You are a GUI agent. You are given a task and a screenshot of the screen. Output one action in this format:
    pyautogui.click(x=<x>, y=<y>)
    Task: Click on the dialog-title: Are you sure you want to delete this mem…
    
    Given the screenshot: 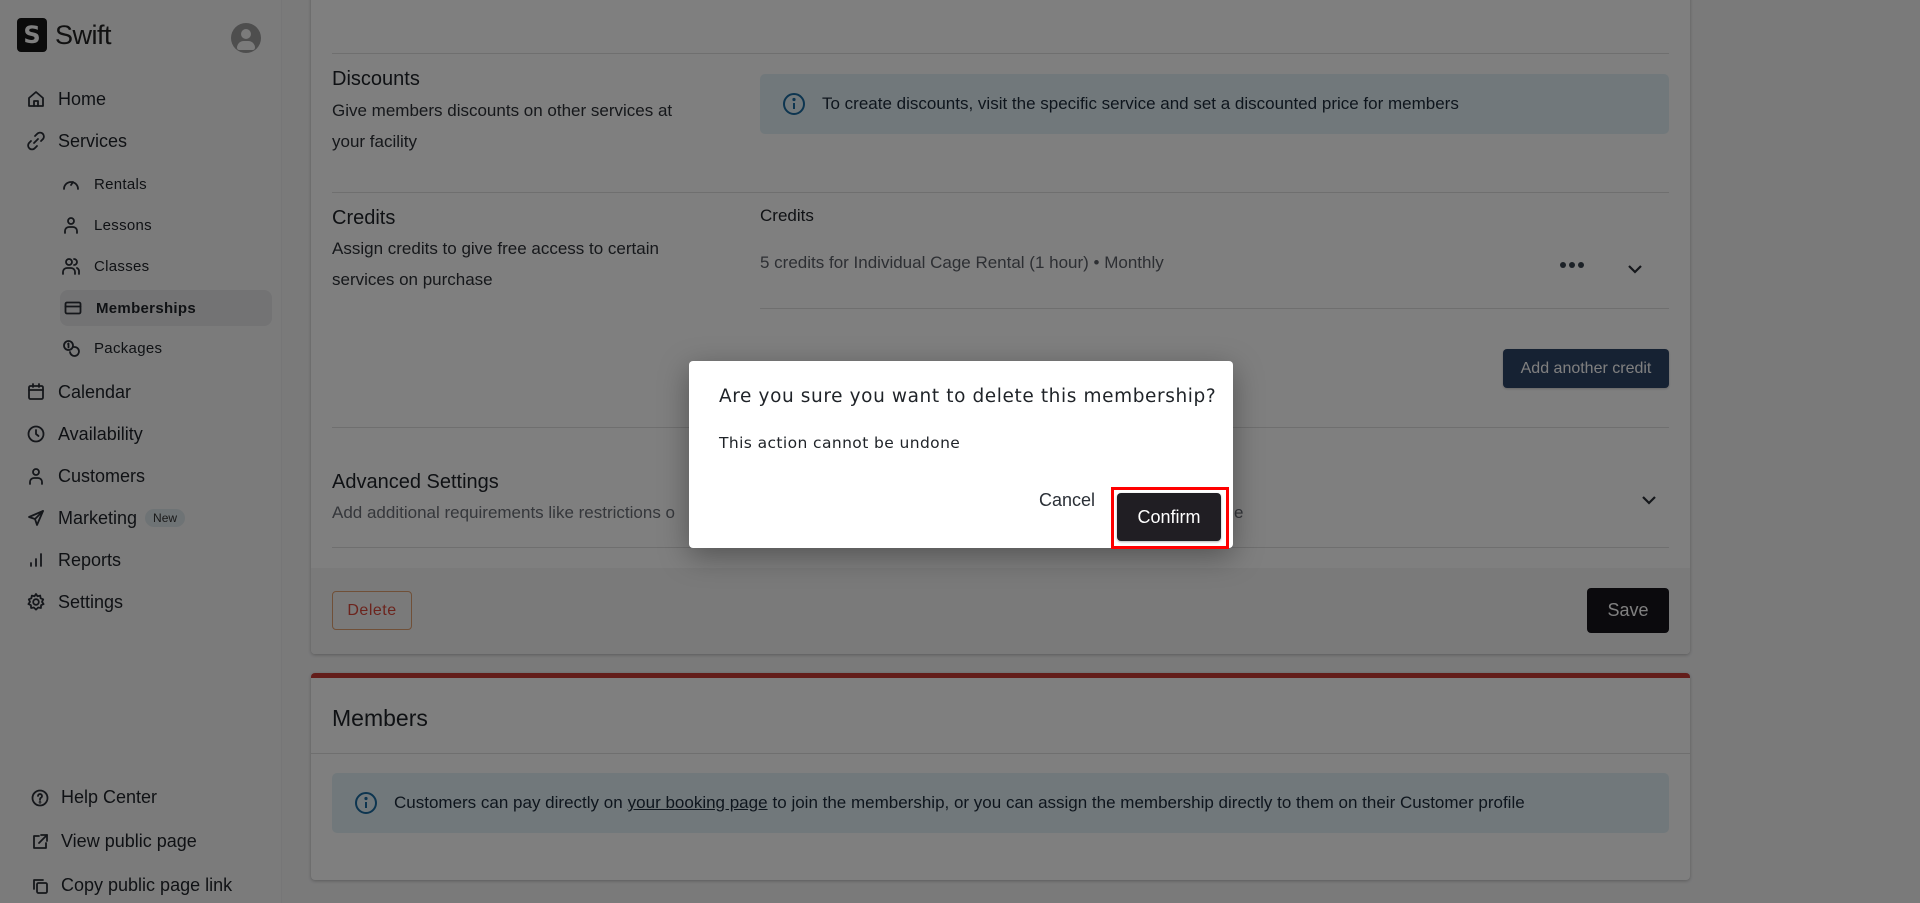 What is the action you would take?
    pyautogui.click(x=968, y=396)
    